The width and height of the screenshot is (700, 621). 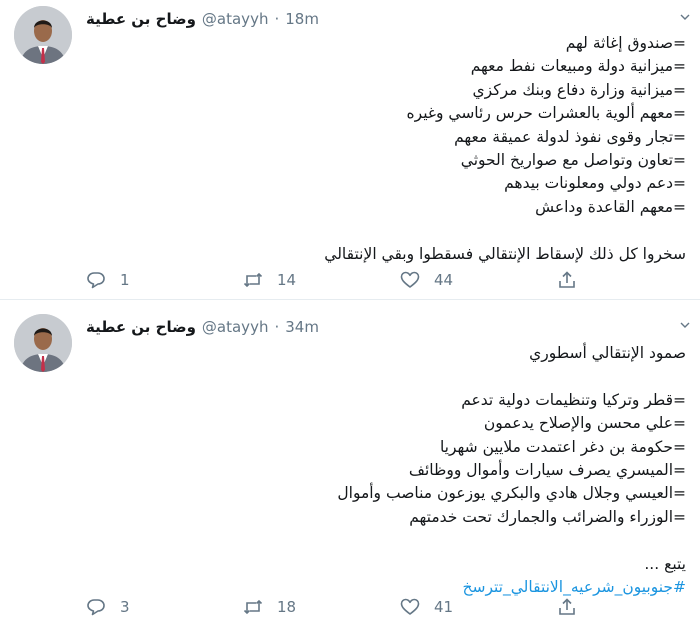 What do you see at coordinates (444, 607) in the screenshot?
I see `like-count: 41` at bounding box center [444, 607].